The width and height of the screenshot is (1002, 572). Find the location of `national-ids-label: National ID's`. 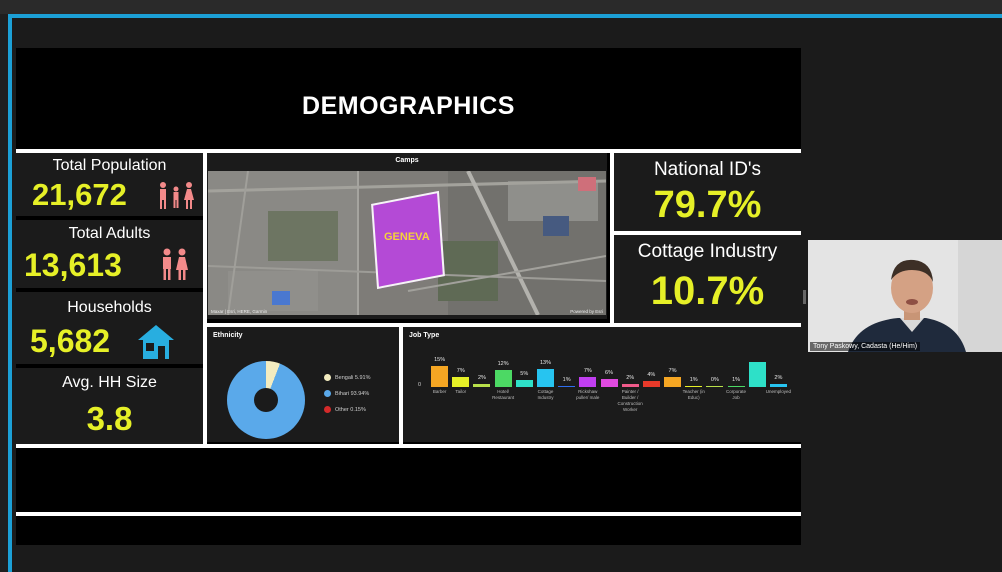

national-ids-label: National ID's is located at coordinates (707, 169).